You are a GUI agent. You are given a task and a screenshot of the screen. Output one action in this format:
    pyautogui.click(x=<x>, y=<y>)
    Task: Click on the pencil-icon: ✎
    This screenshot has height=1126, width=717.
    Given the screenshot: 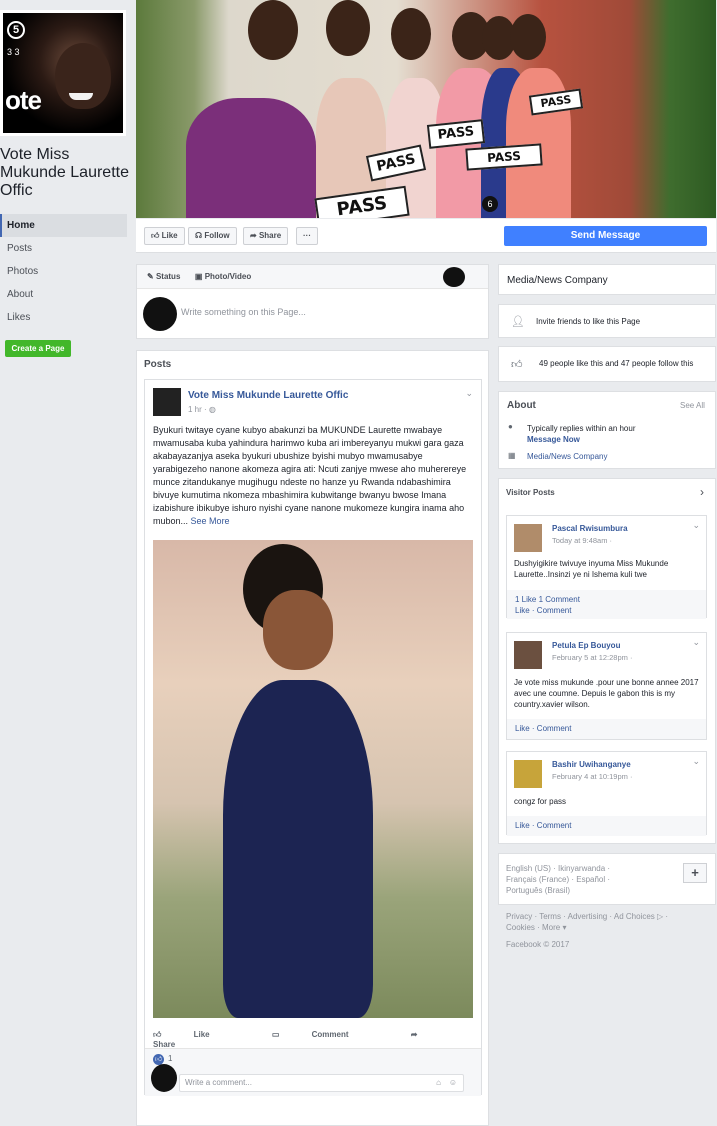 What is the action you would take?
    pyautogui.click(x=151, y=276)
    